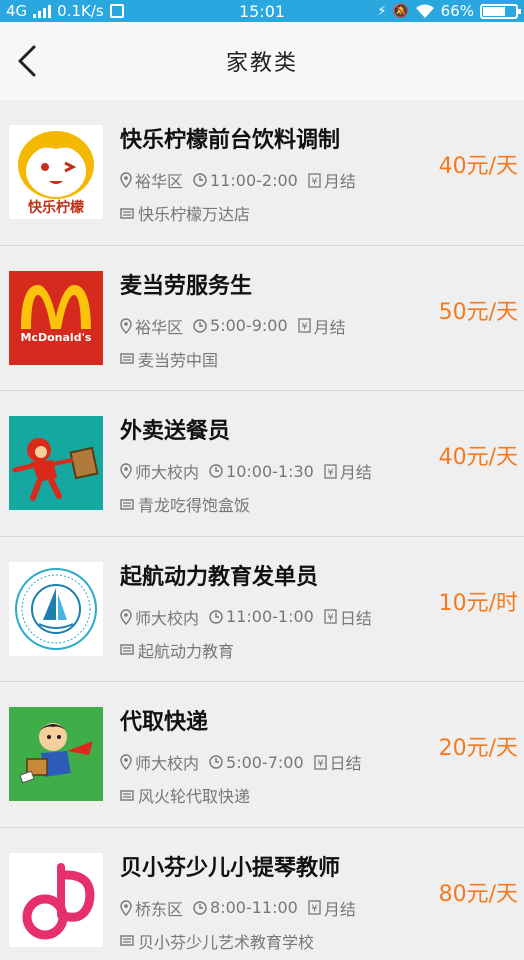 The image size is (524, 960). What do you see at coordinates (382, 11) in the screenshot?
I see `charging-icon: ⚡` at bounding box center [382, 11].